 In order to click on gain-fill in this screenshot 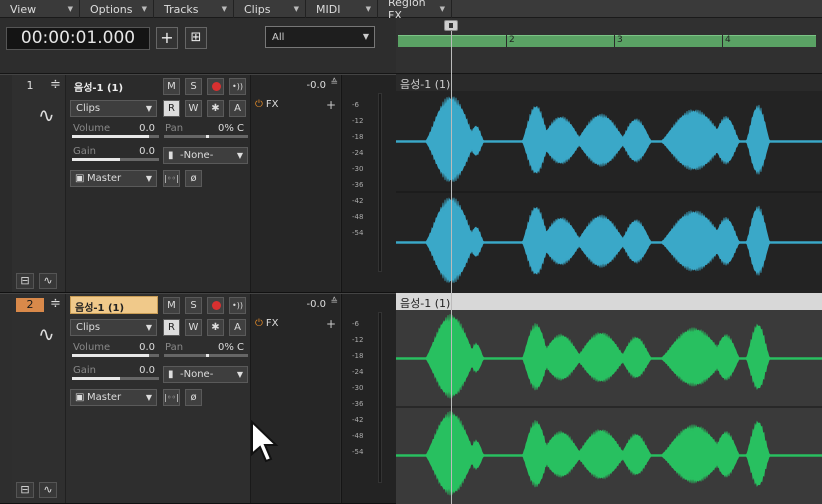, I will do `click(96, 378)`.